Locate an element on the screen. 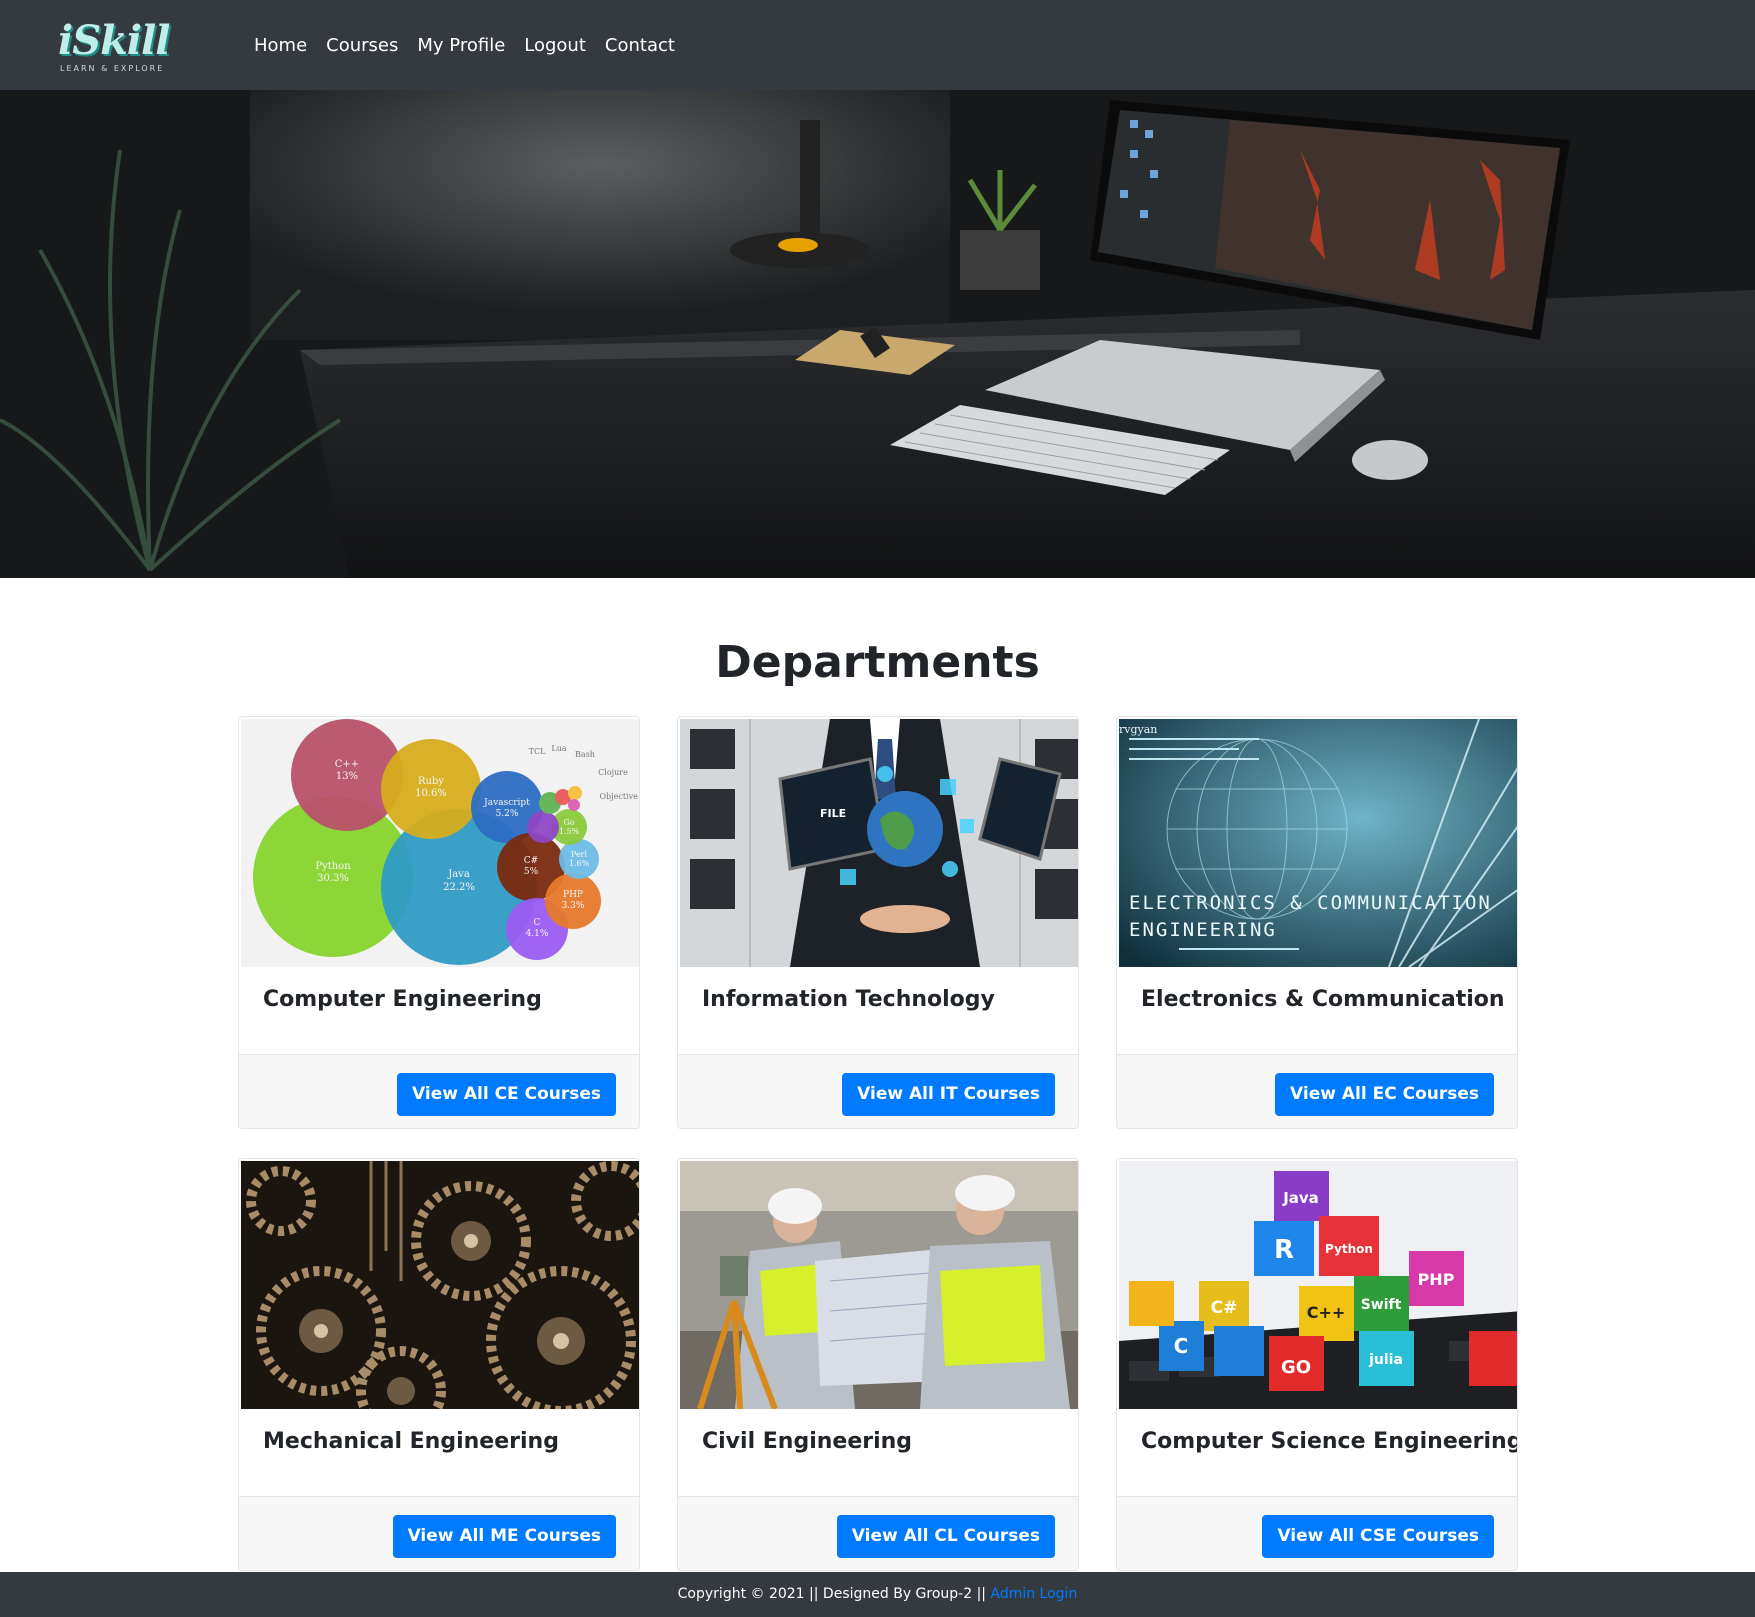  svg-text: Java is located at coordinates (458, 874).